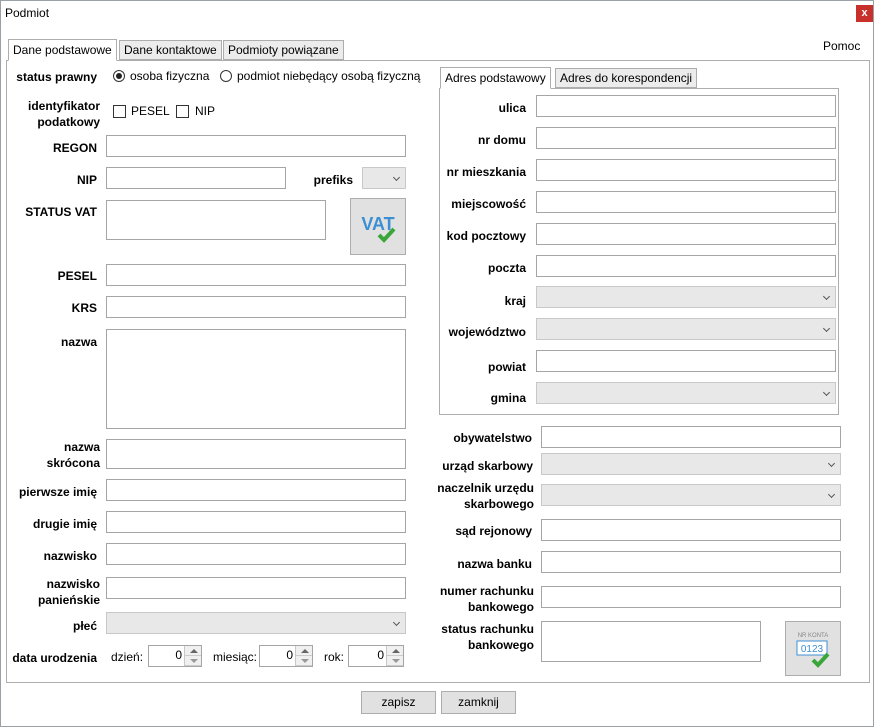  Describe the element at coordinates (506, 268) in the screenshot. I see `poczta-label: poczta` at that location.